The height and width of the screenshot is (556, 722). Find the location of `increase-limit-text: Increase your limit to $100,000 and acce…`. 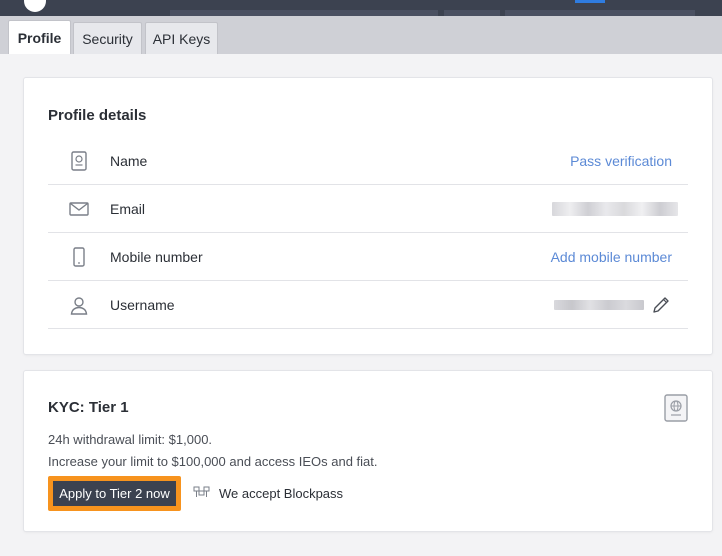

increase-limit-text: Increase your limit to $100,000 and acce… is located at coordinates (213, 461).